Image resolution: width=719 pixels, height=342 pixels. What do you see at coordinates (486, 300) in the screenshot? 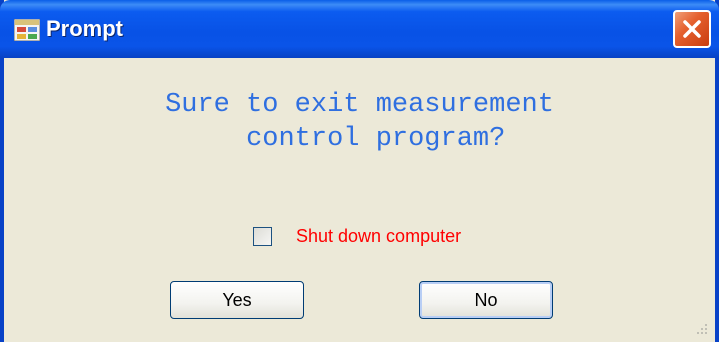
I see `no-button: No` at bounding box center [486, 300].